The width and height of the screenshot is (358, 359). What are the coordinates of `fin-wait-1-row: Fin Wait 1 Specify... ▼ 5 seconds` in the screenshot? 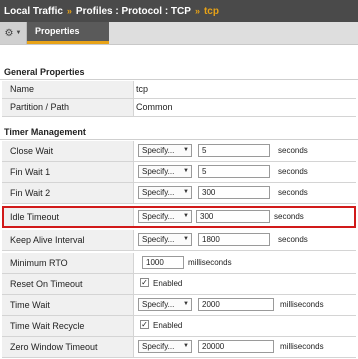 It's located at (179, 172).